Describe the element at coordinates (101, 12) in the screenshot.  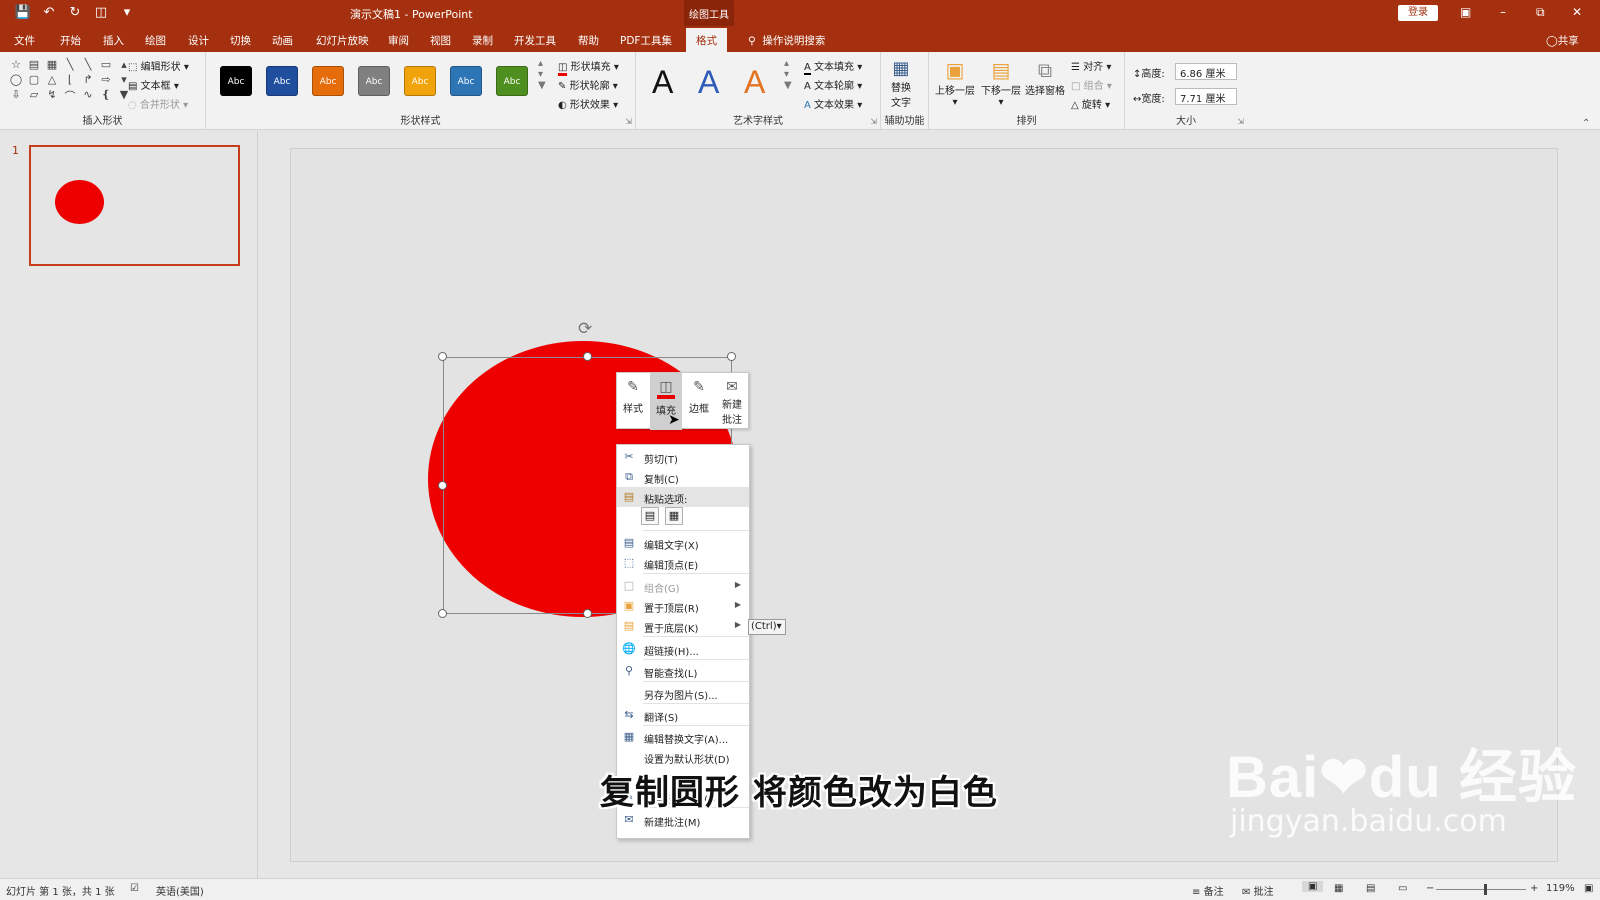
I see `start-from-beginning-icon: ◫` at that location.